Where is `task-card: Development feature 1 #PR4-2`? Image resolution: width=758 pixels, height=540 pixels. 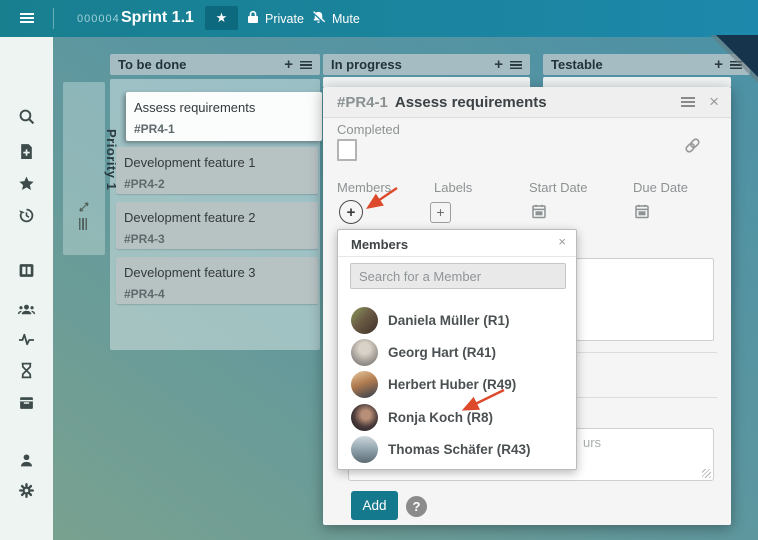 task-card: Development feature 1 #PR4-2 is located at coordinates (217, 170).